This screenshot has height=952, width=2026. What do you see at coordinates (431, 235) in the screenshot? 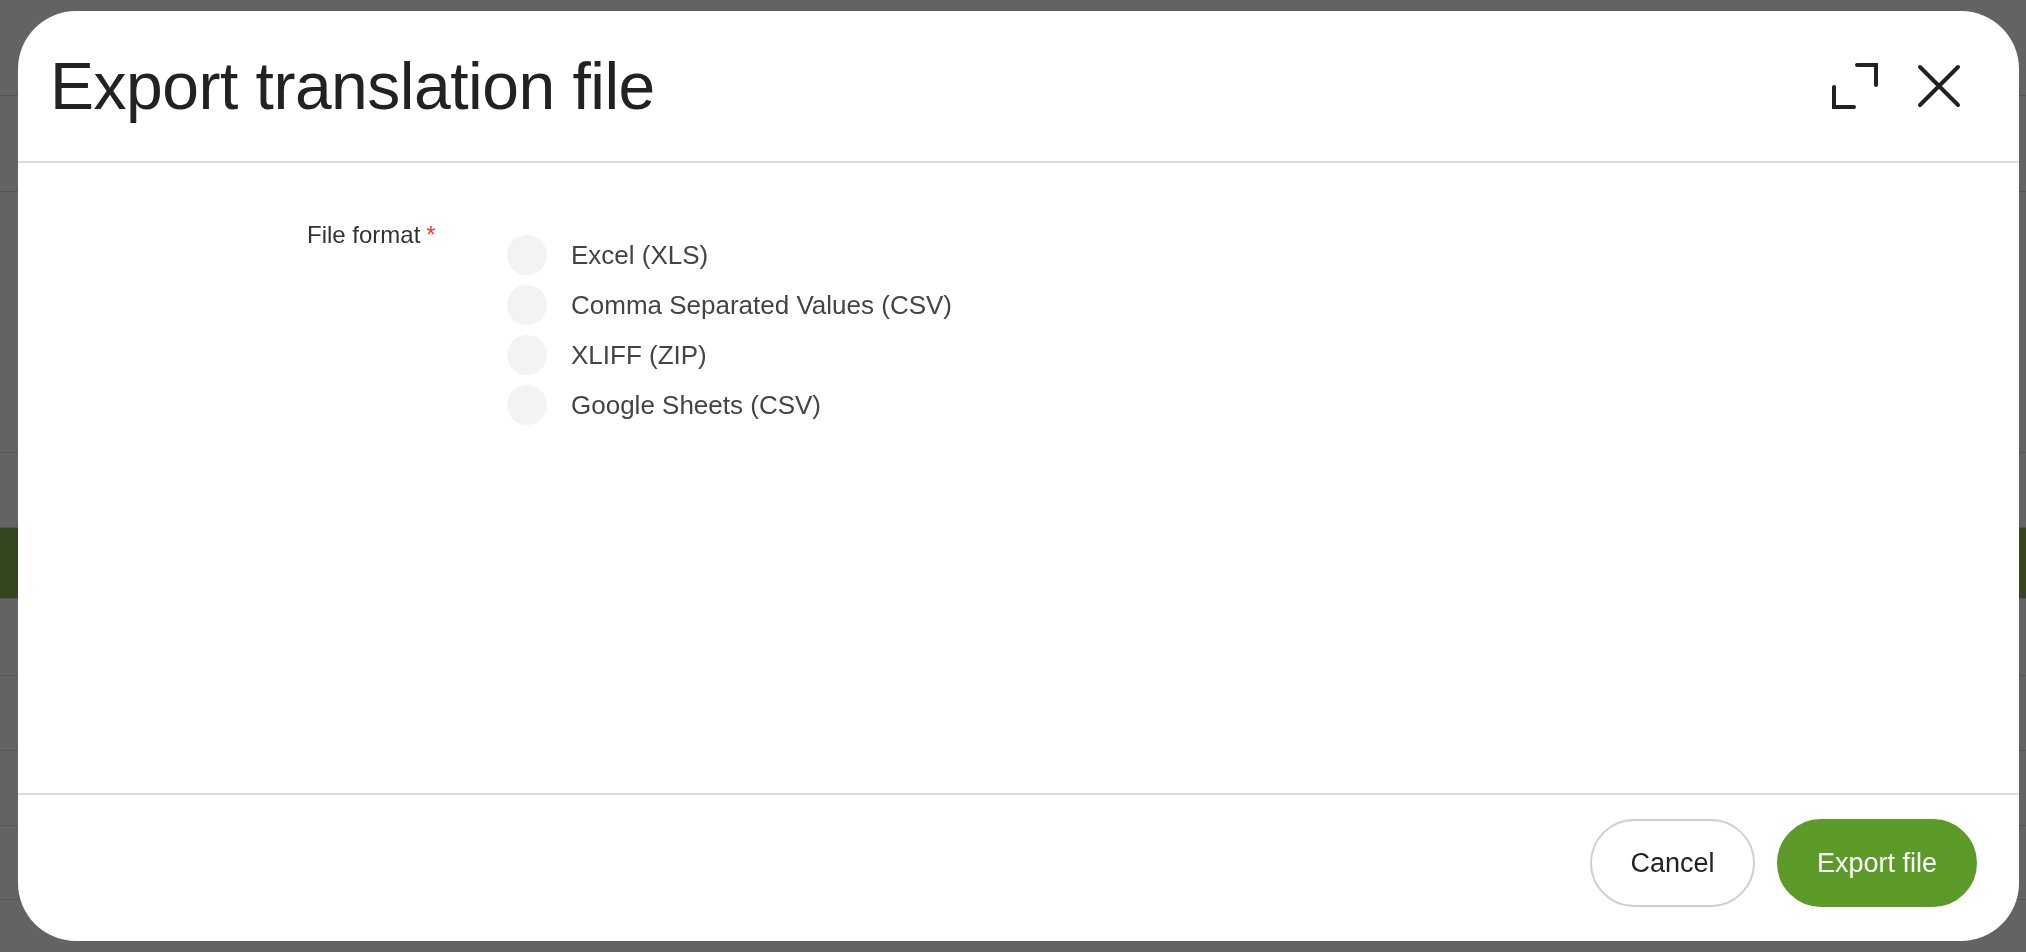
I see `required-mark: *` at bounding box center [431, 235].